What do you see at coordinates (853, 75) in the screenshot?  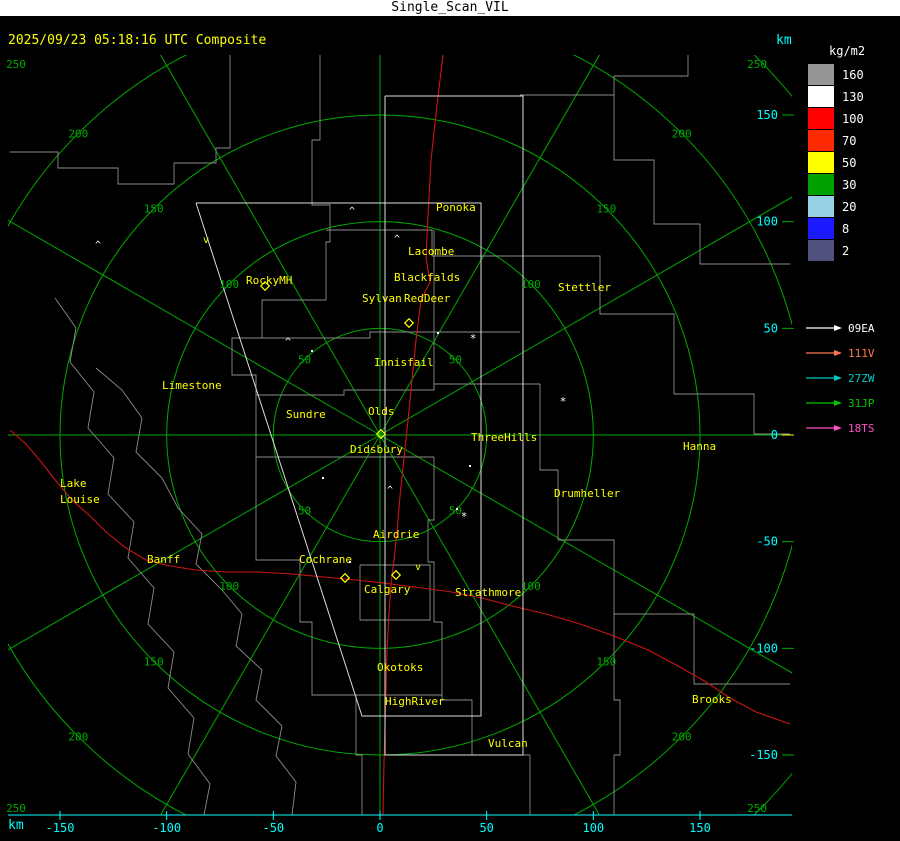 I see `vil-legend-value: 160` at bounding box center [853, 75].